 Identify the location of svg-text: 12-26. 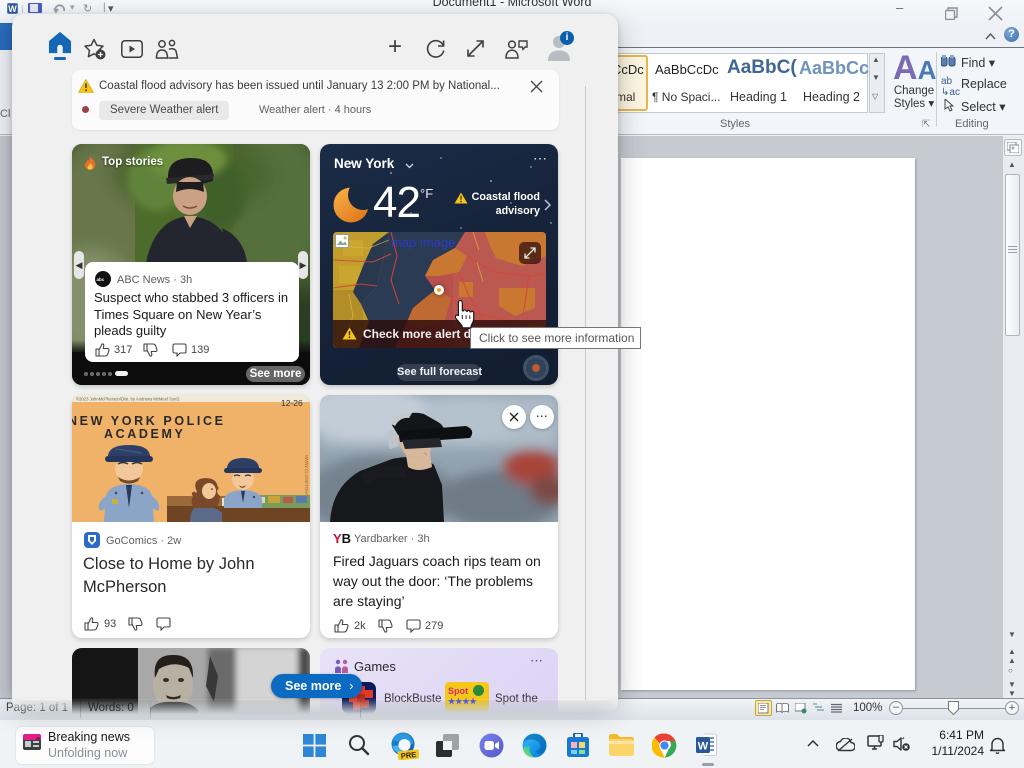
(292, 403).